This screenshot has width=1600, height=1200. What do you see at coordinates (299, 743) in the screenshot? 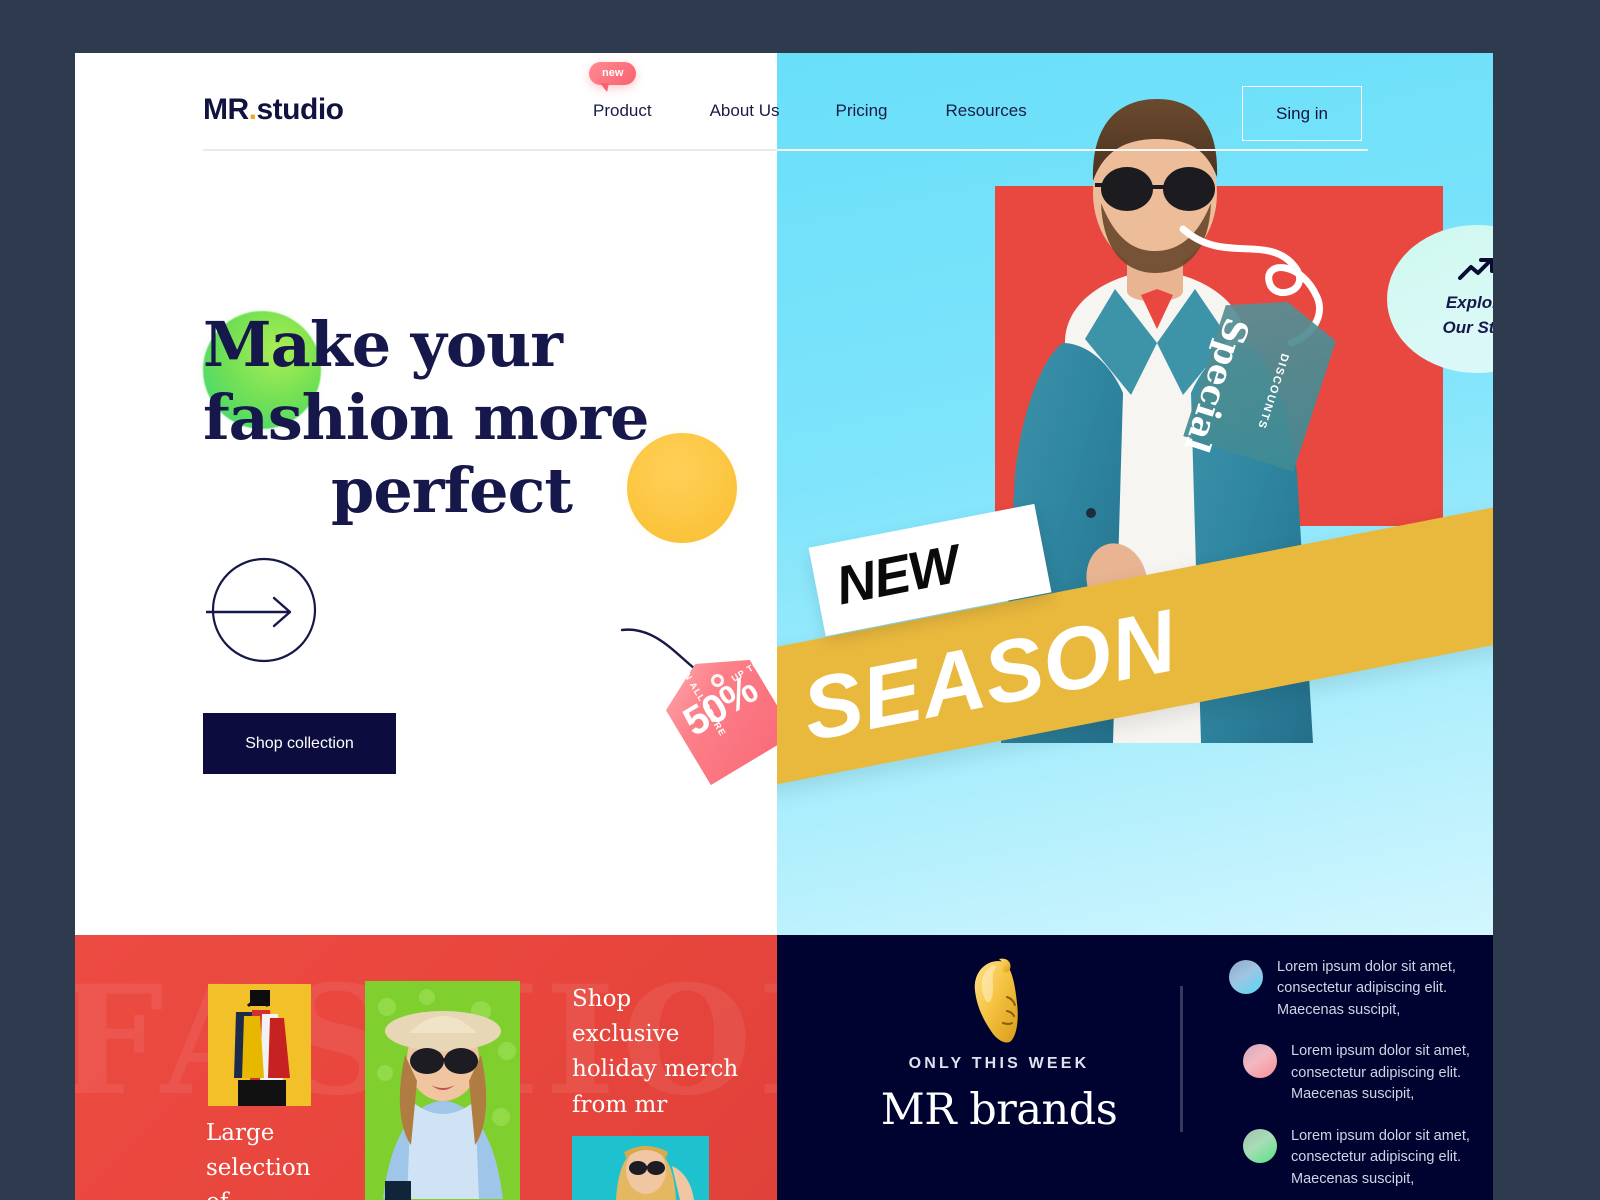
I see `shop-collection-button: Shop collection` at bounding box center [299, 743].